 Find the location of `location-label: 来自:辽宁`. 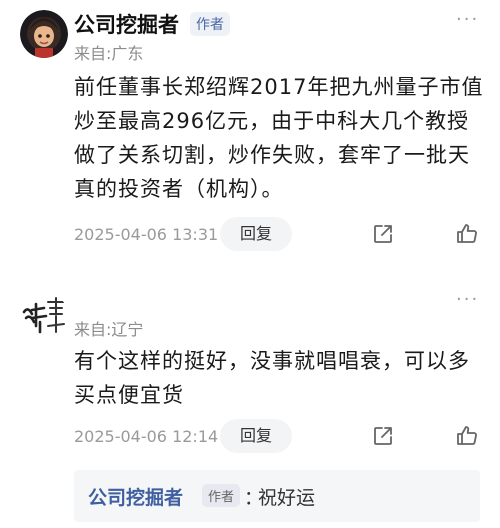

location-label: 来自:辽宁 is located at coordinates (109, 329).